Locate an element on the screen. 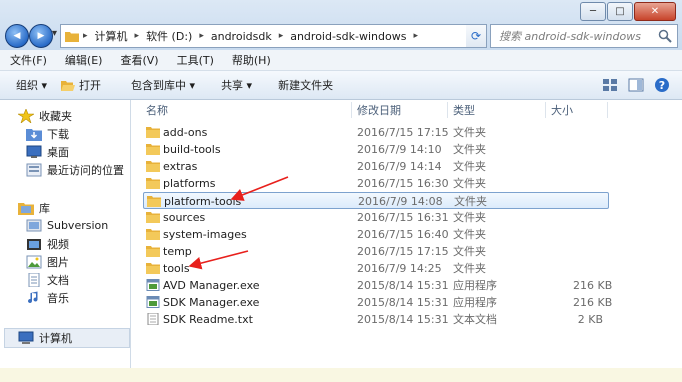 This screenshot has height=382, width=682. bottom-strip is located at coordinates (341, 375).